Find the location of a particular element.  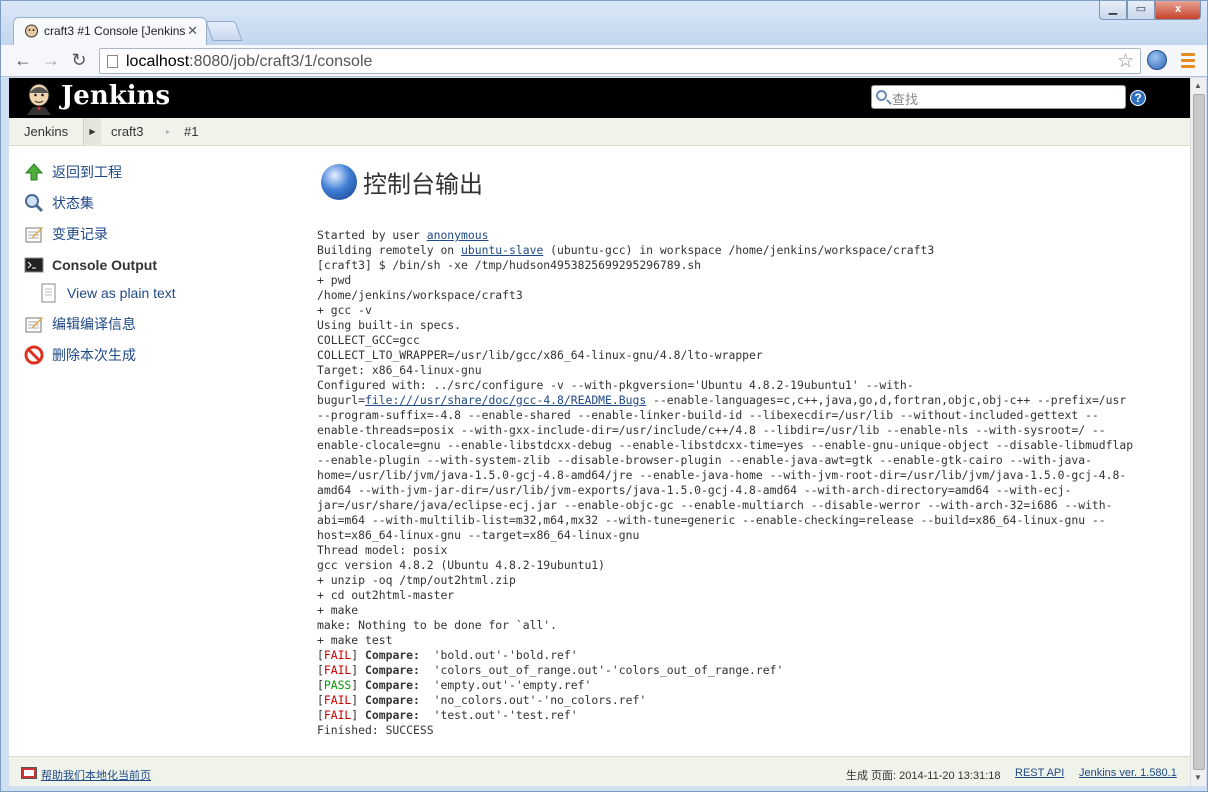

sidebar-item-console-output: Console Output is located at coordinates (90, 266).